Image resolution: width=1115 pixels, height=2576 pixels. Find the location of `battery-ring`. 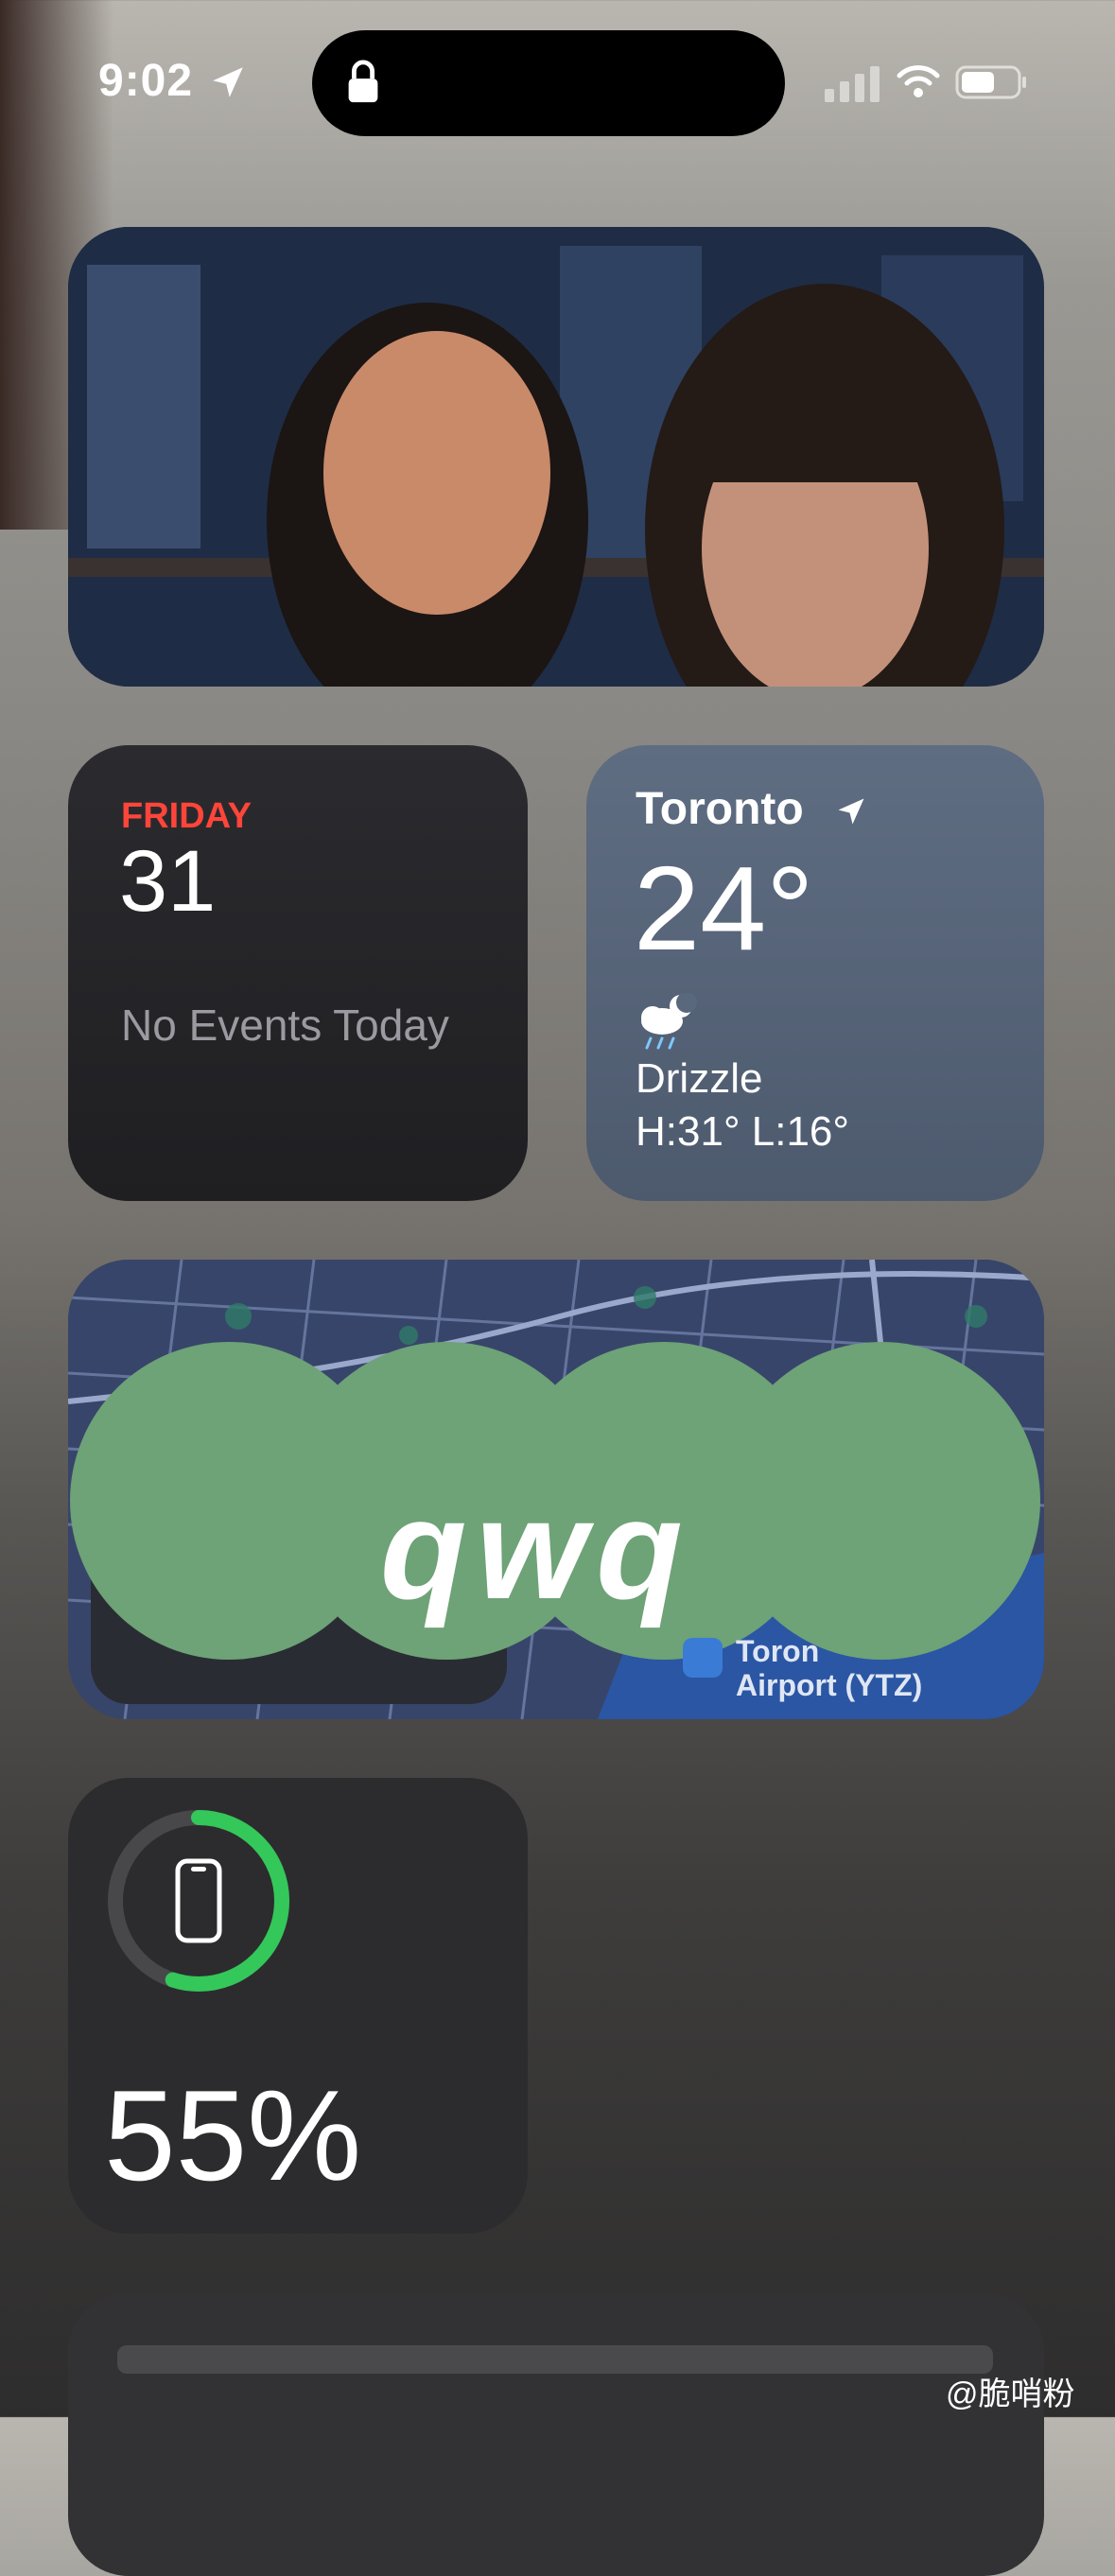

battery-ring is located at coordinates (198, 1901).